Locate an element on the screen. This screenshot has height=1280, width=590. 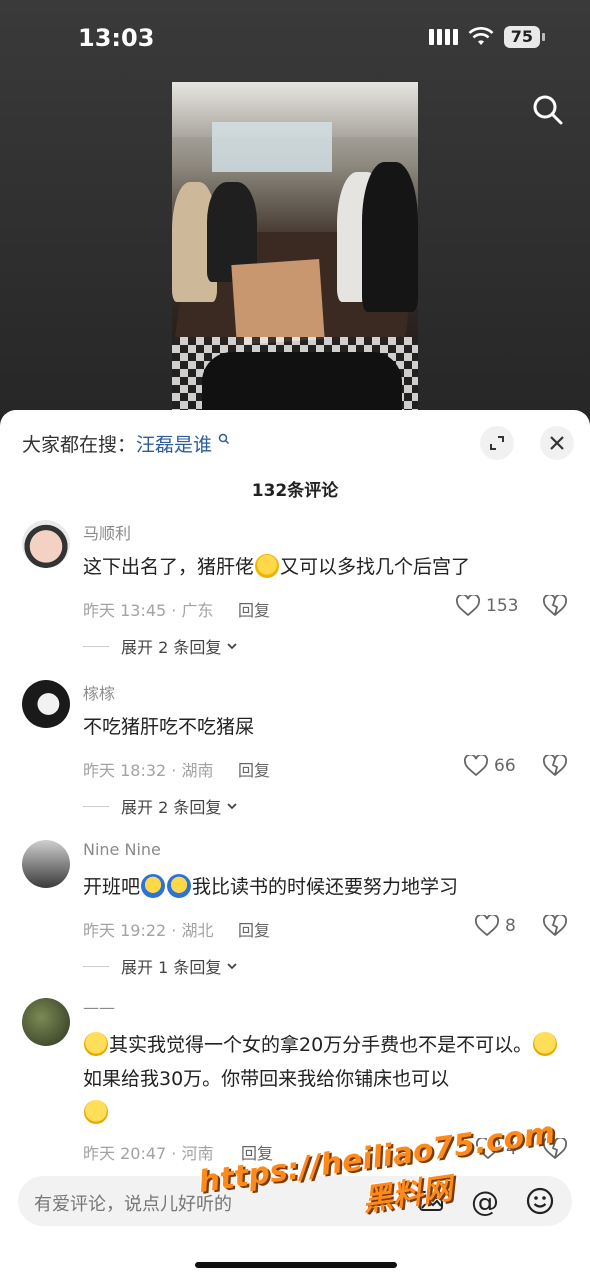
like-button: 8 is located at coordinates (495, 926).